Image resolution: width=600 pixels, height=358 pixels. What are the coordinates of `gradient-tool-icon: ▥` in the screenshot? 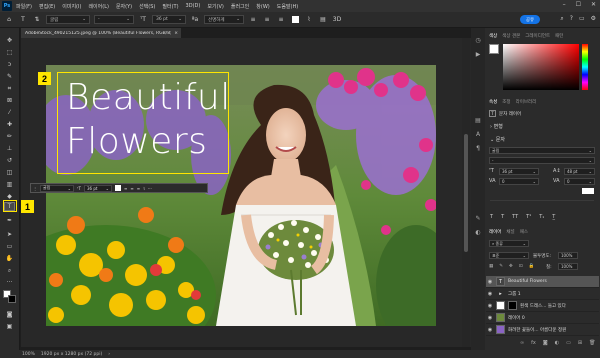 It's located at (9, 184).